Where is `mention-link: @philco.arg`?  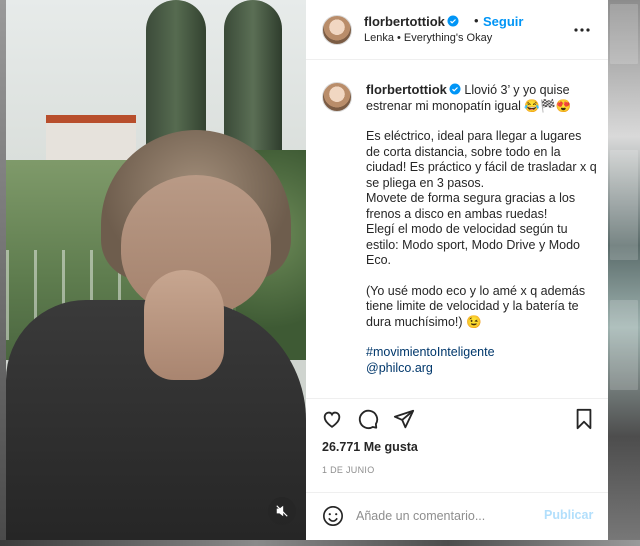 mention-link: @philco.arg is located at coordinates (482, 369).